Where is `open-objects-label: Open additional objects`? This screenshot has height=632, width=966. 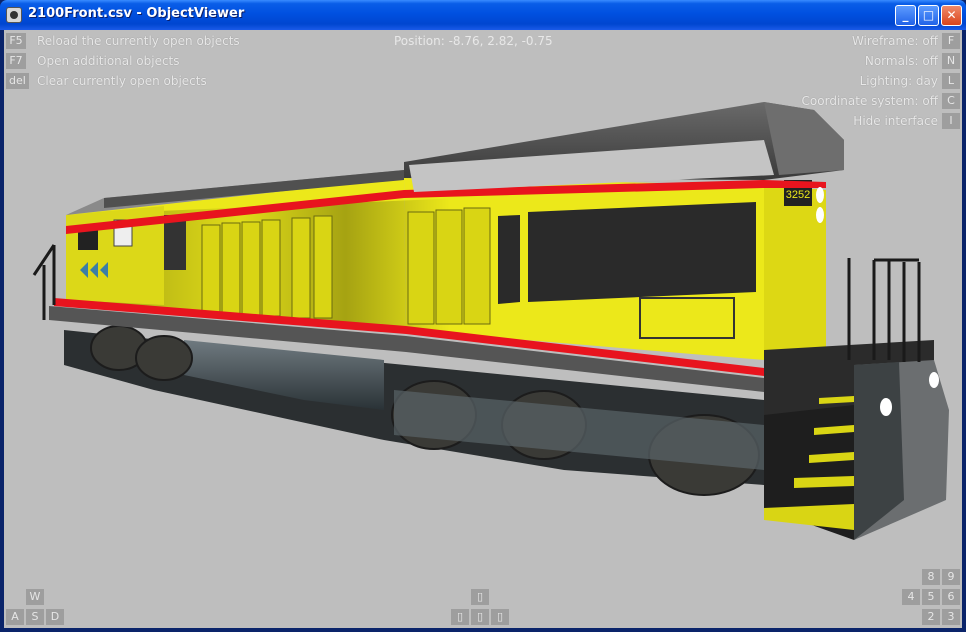
open-objects-label: Open additional objects is located at coordinates (108, 61).